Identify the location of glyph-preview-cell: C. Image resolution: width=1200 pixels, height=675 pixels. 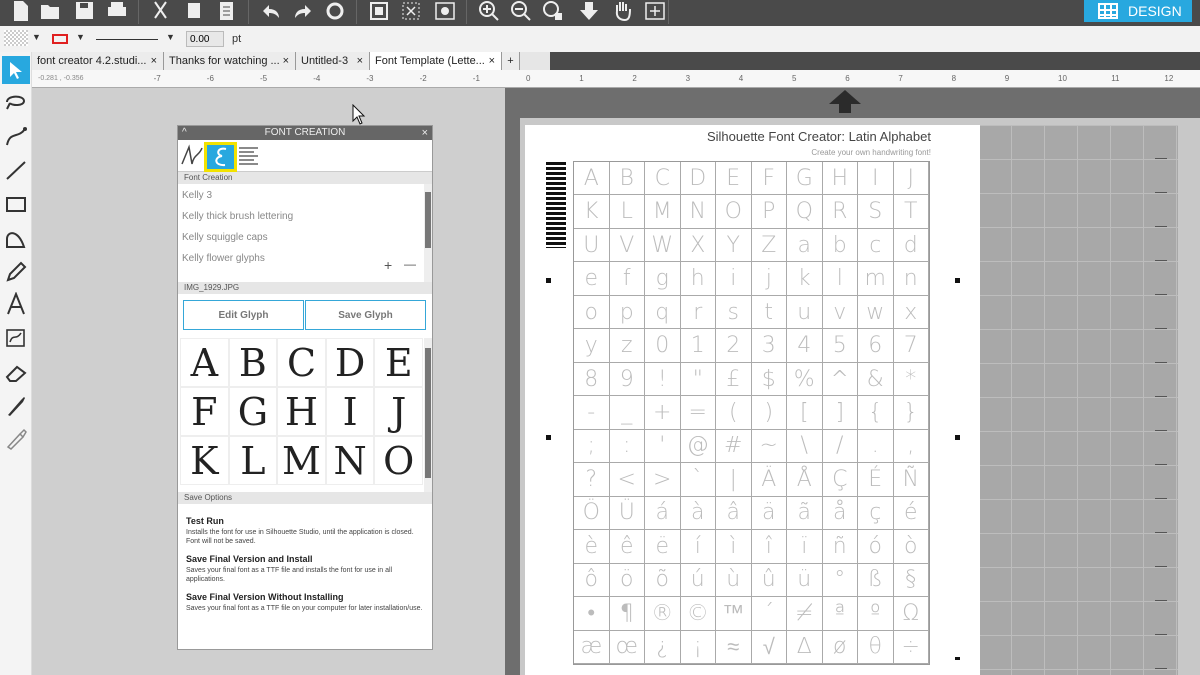
(301, 362).